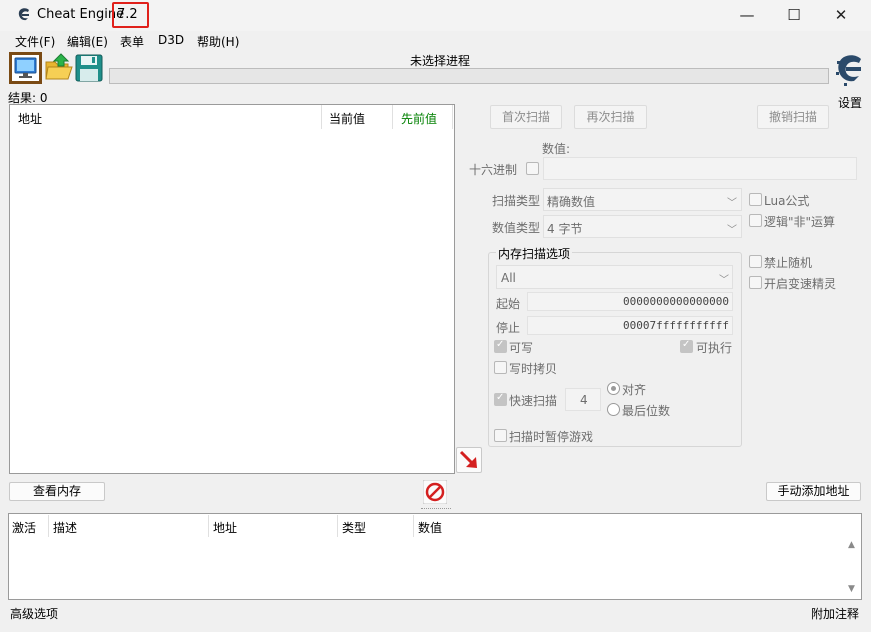  I want to click on column-type: 类型, so click(354, 527).